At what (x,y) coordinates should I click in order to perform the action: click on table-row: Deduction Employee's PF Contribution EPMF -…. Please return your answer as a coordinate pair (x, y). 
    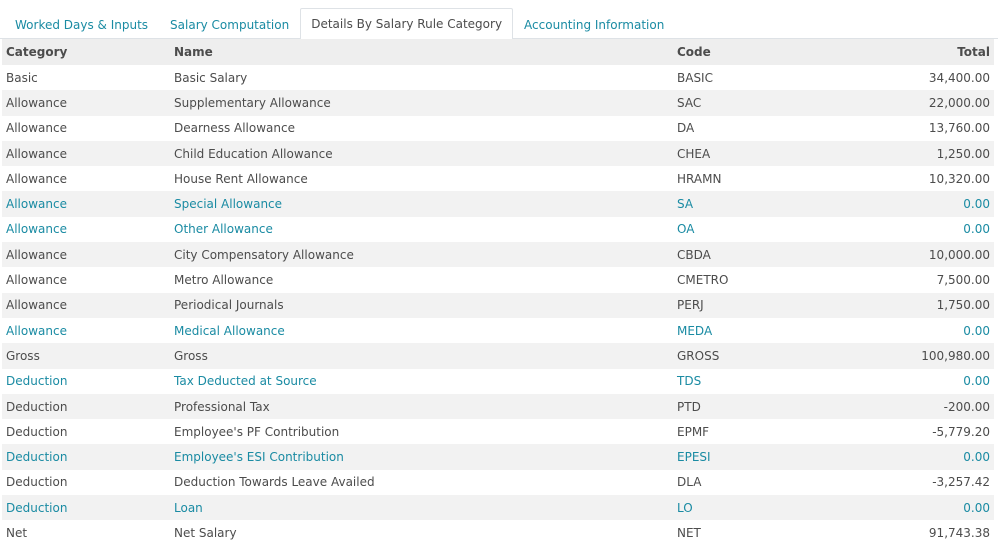
    Looking at the image, I should click on (498, 432).